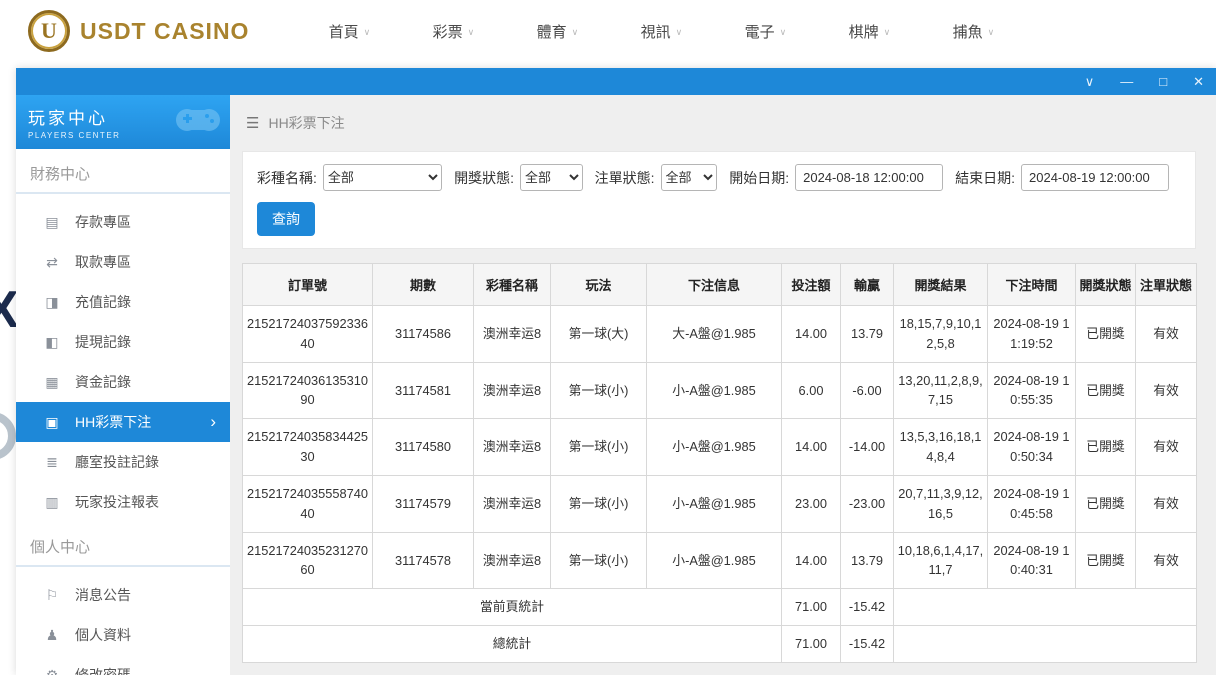 This screenshot has height=675, width=1216. I want to click on table-cell: 31174579, so click(423, 503).